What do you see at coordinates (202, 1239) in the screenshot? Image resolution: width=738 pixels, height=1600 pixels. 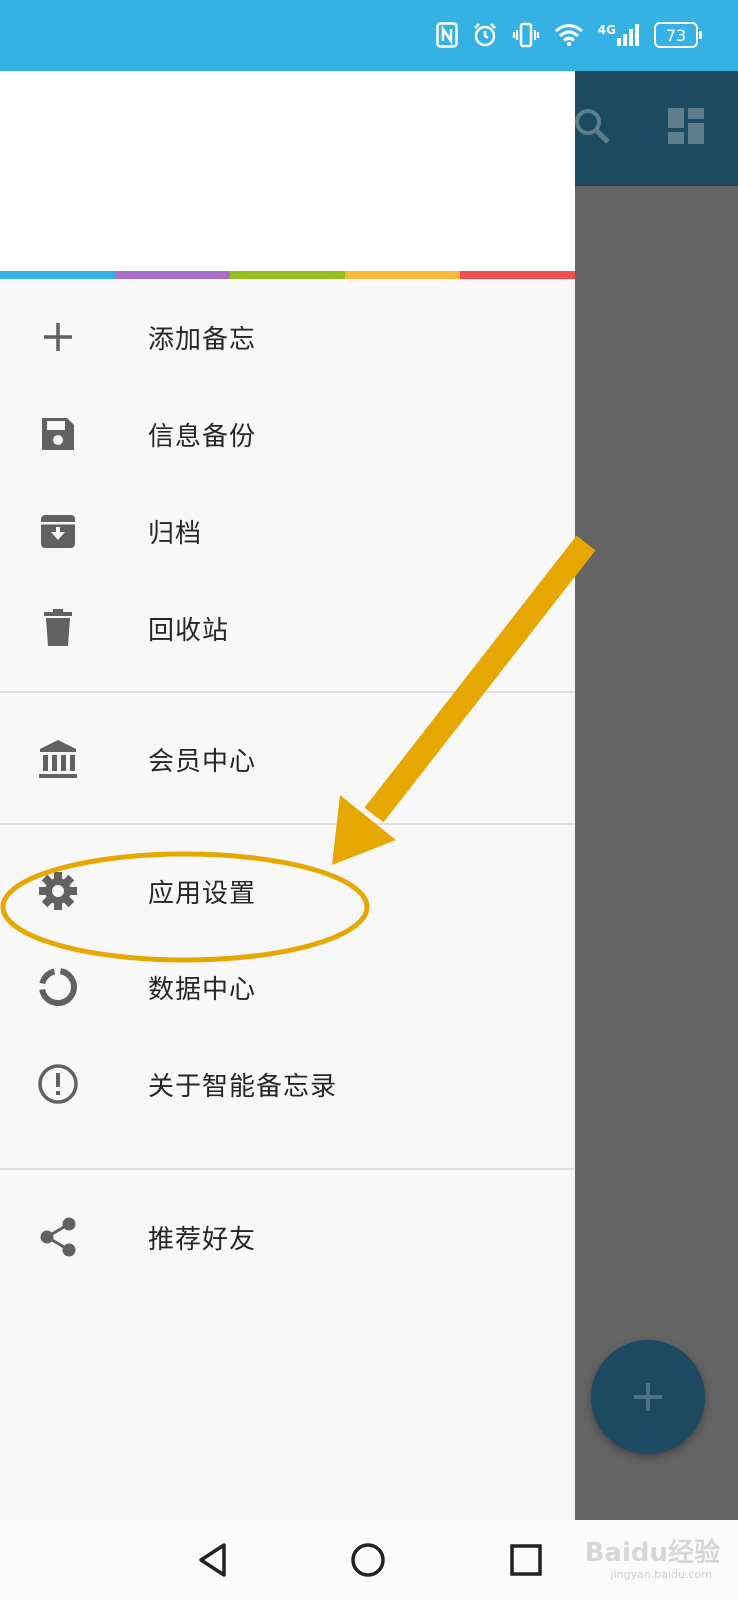 I see `menu-item-label: 推荐好友` at bounding box center [202, 1239].